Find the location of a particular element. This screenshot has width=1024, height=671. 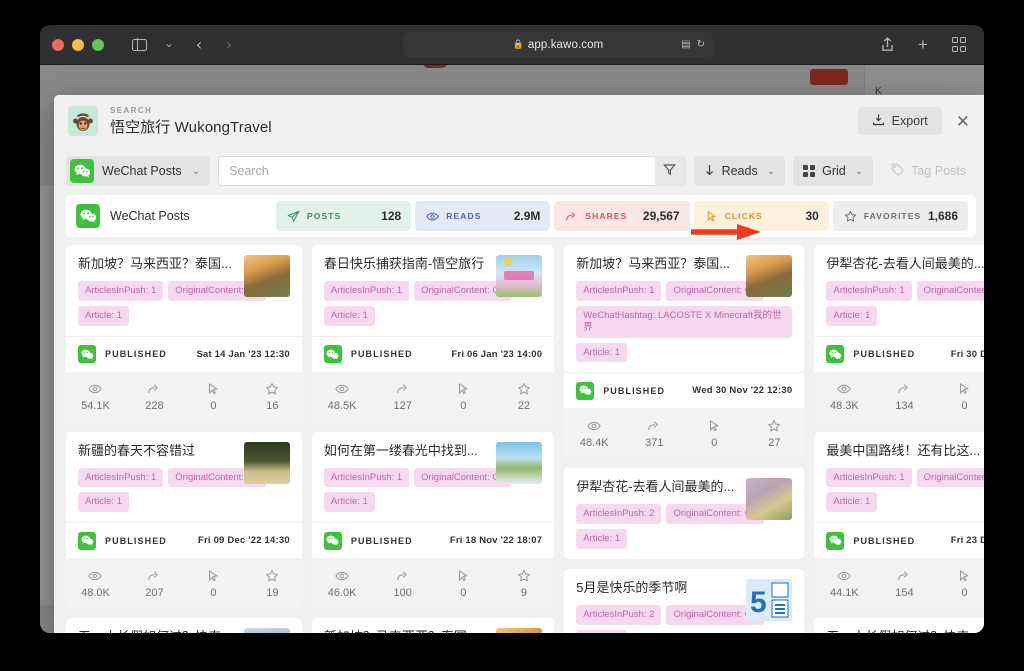

back-button: ‹ is located at coordinates (199, 45).